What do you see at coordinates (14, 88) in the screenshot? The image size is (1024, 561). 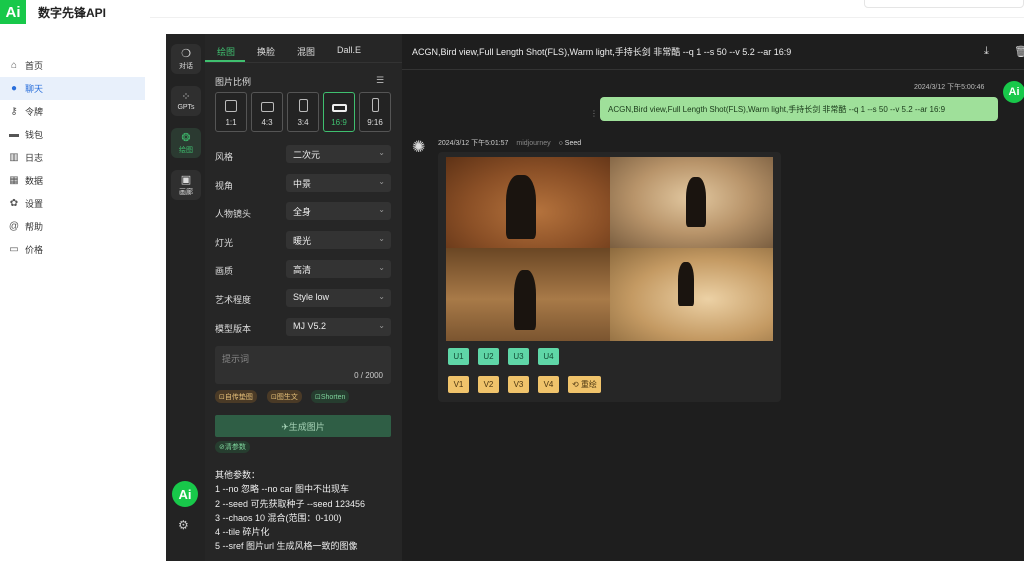 I see `chat-icon: ●` at bounding box center [14, 88].